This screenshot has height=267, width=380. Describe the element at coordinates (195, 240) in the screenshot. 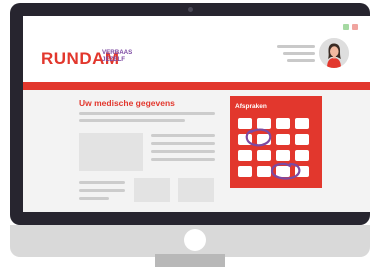

I see `power-button-icon` at that location.